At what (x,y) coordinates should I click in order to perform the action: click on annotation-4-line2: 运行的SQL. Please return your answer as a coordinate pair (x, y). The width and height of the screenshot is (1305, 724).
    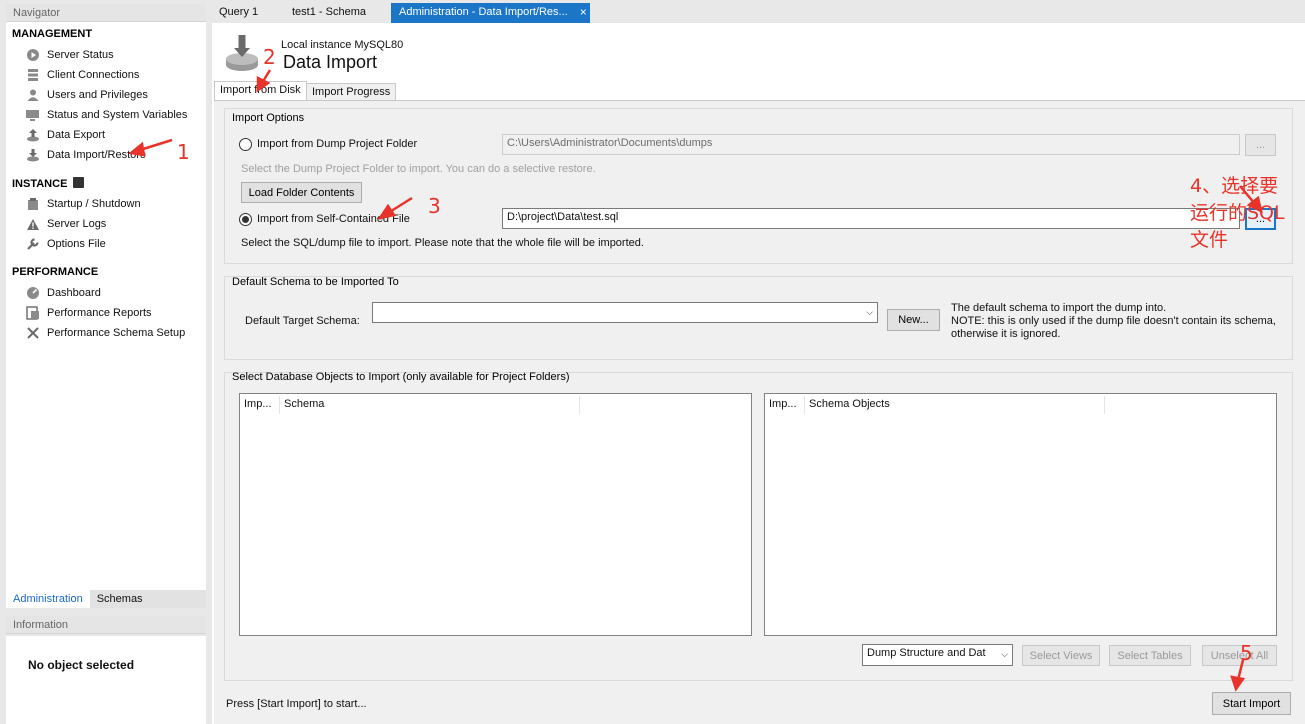
    Looking at the image, I should click on (1237, 213).